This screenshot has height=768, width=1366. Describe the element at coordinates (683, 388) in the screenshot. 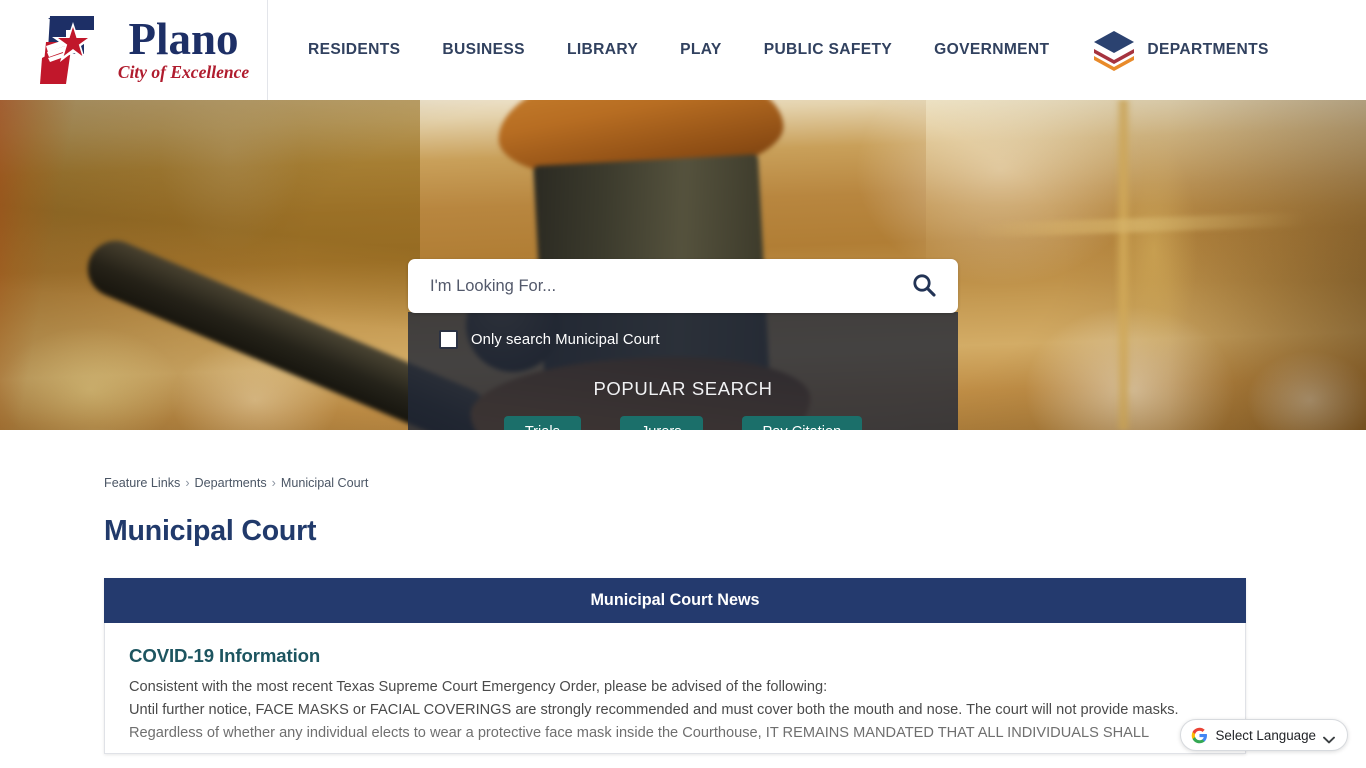

I see `popular-search-title: POPULAR SEARCH` at that location.